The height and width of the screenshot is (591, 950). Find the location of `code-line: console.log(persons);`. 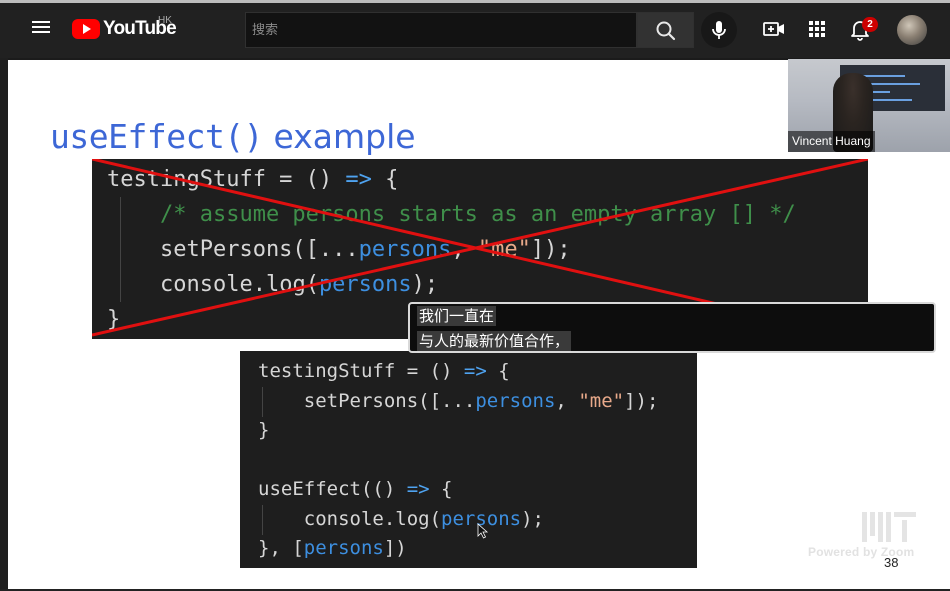

code-line: console.log(persons); is located at coordinates (487, 284).